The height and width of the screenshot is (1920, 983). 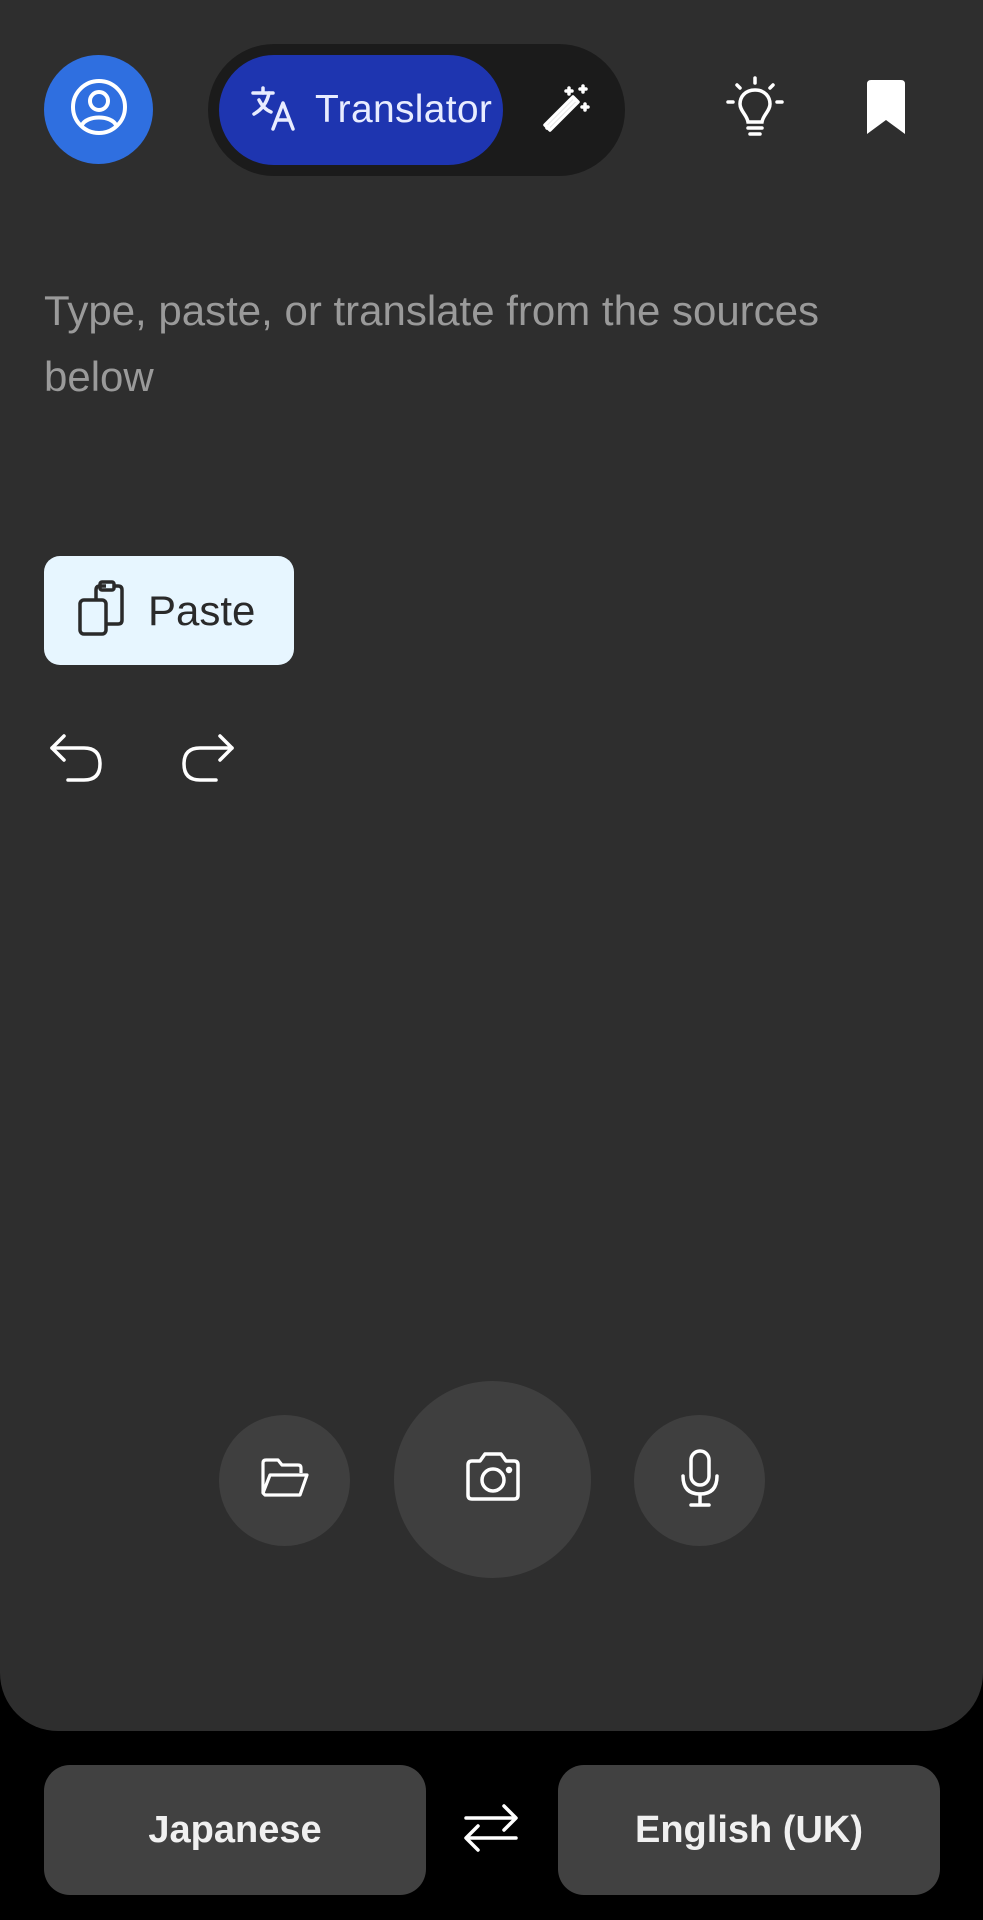 I want to click on clipboard-icon, so click(x=103, y=610).